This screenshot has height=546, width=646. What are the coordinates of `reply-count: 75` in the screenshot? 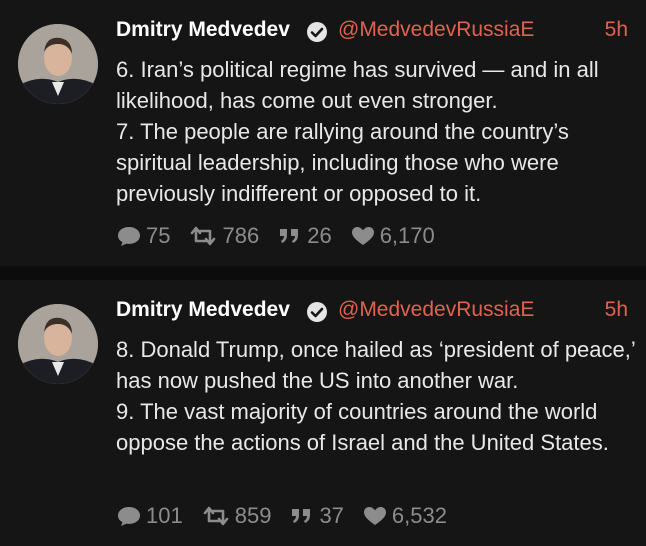 It's located at (158, 235).